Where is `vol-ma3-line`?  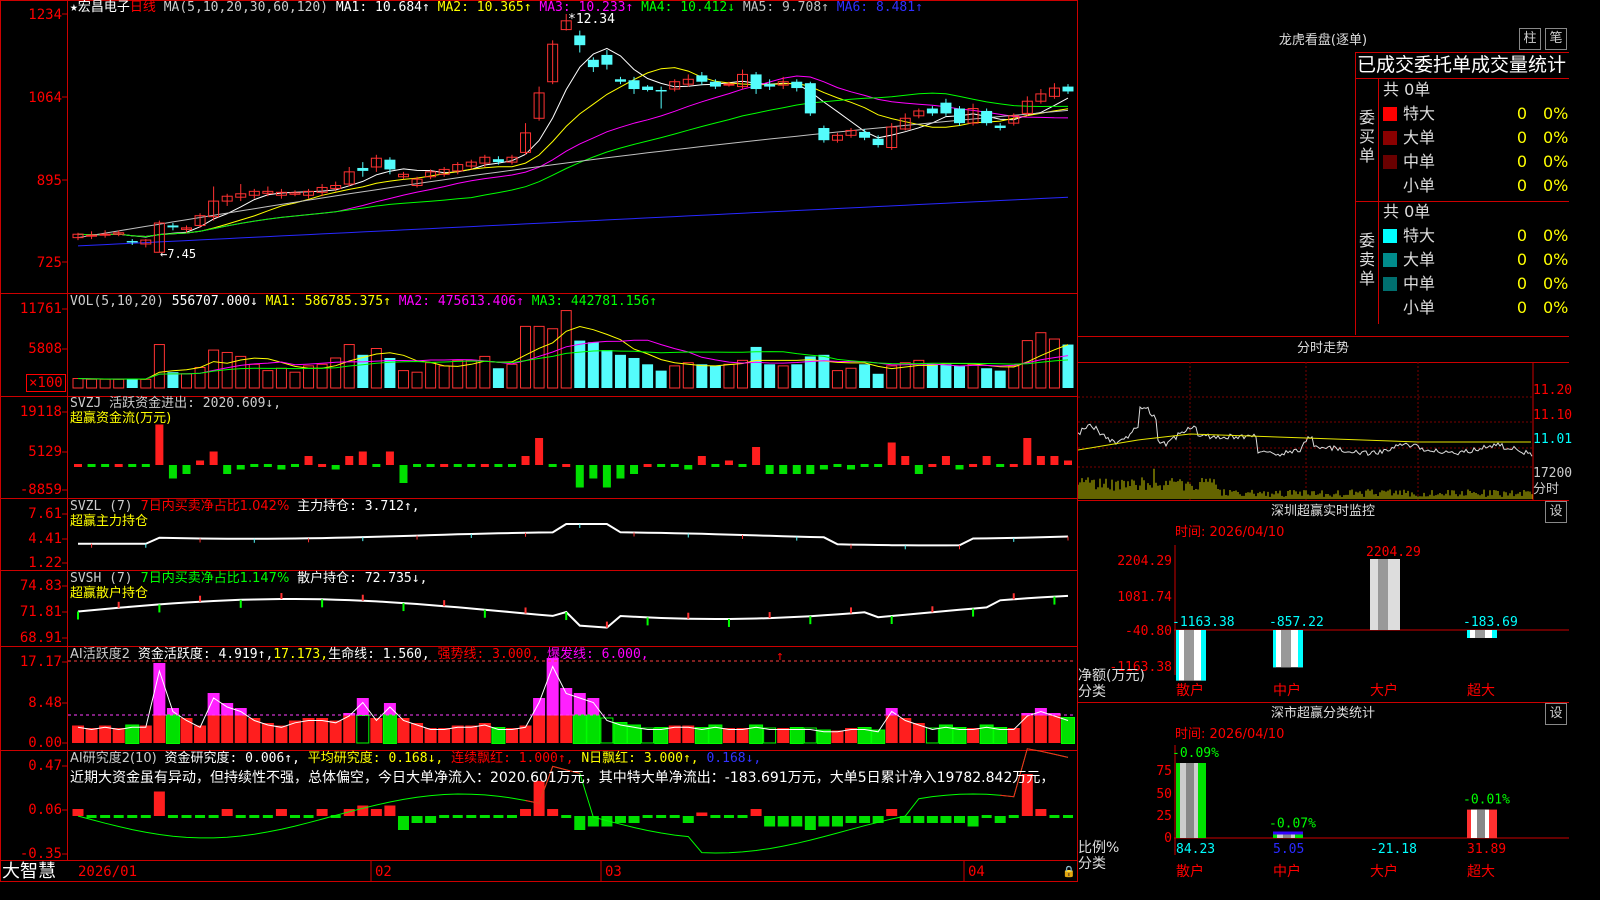 vol-ma3-line is located at coordinates (573, 365).